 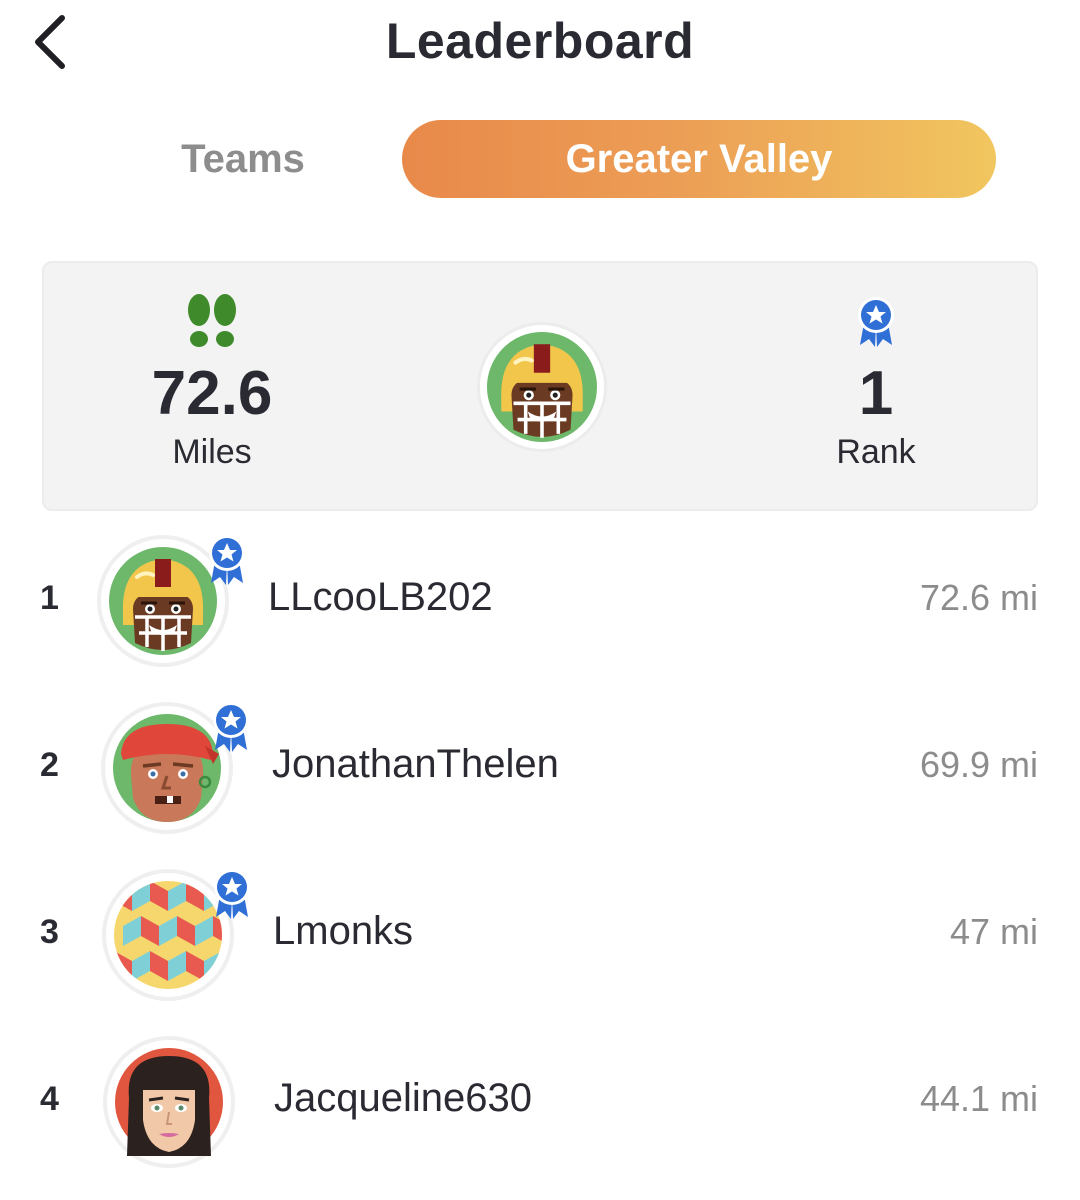 I want to click on header: Leaderboard, so click(x=540, y=45).